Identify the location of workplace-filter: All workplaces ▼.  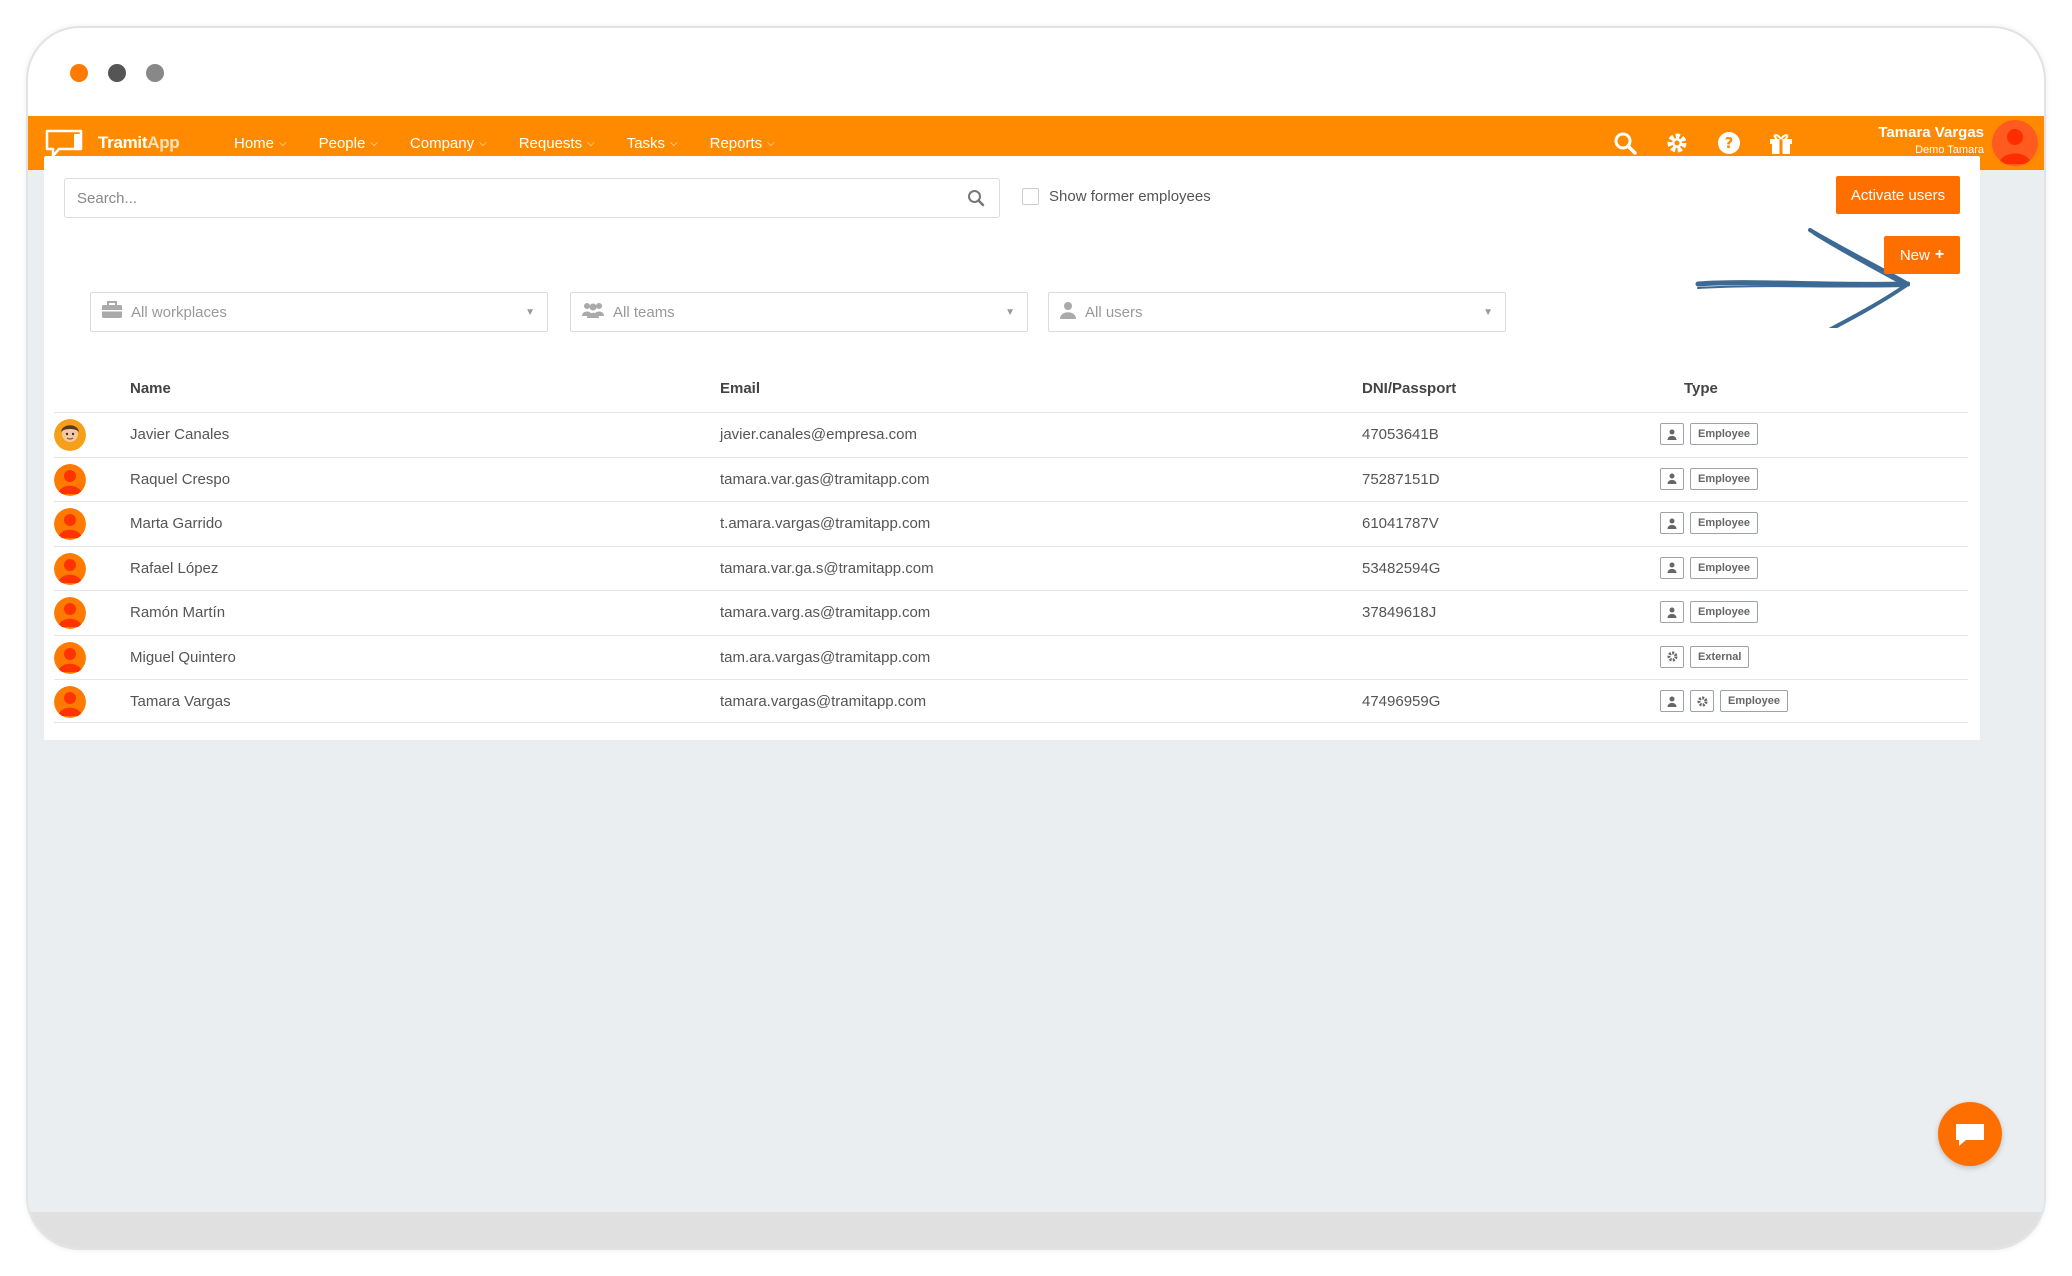
(319, 312).